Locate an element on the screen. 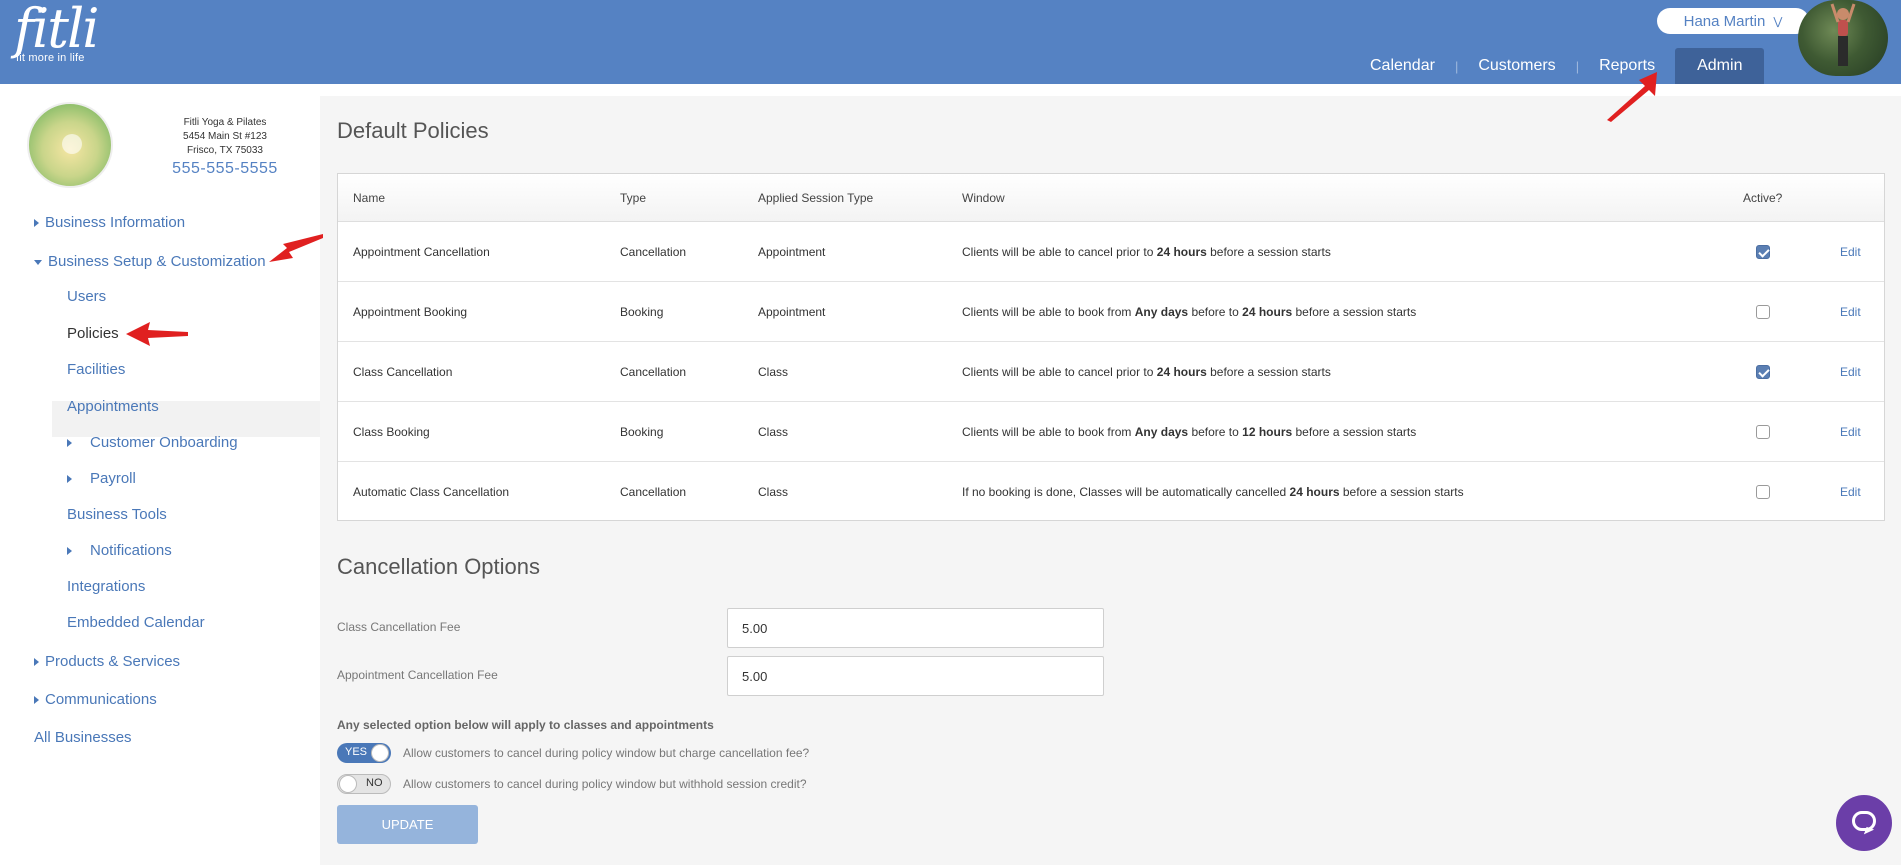 The width and height of the screenshot is (1901, 865). fitli-logo: fitli fit more in life is located at coordinates (56, 32).